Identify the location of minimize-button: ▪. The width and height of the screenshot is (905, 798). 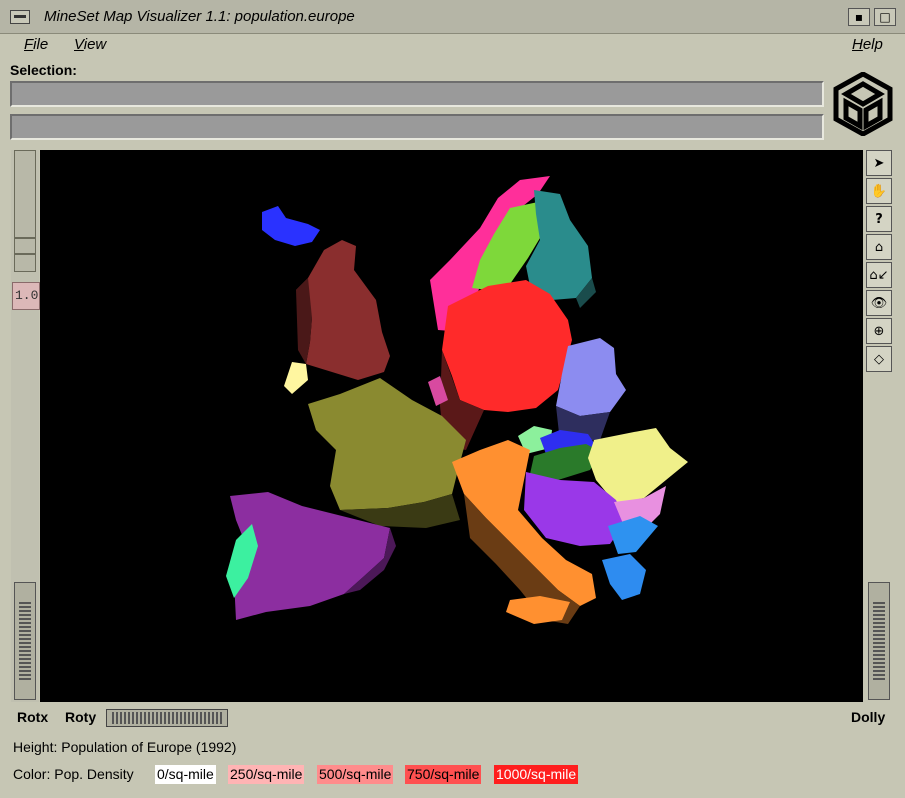
(859, 17).